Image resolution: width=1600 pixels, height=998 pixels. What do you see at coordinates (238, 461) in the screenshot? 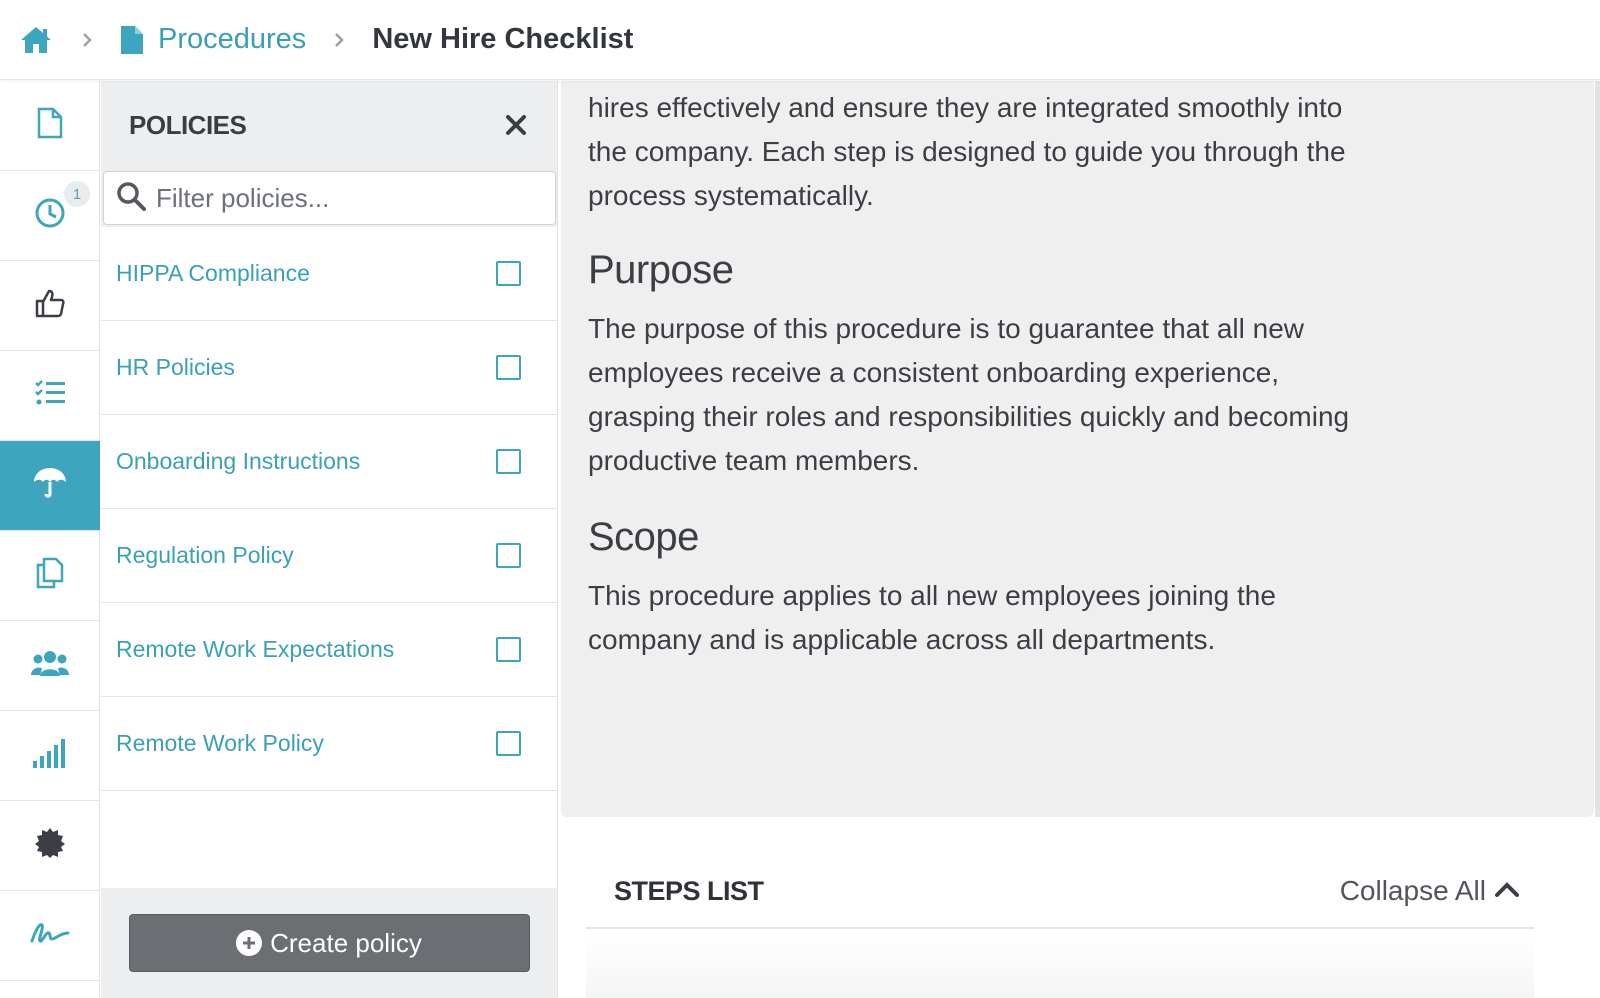
I see `policy-label: Onboarding Instructions` at bounding box center [238, 461].